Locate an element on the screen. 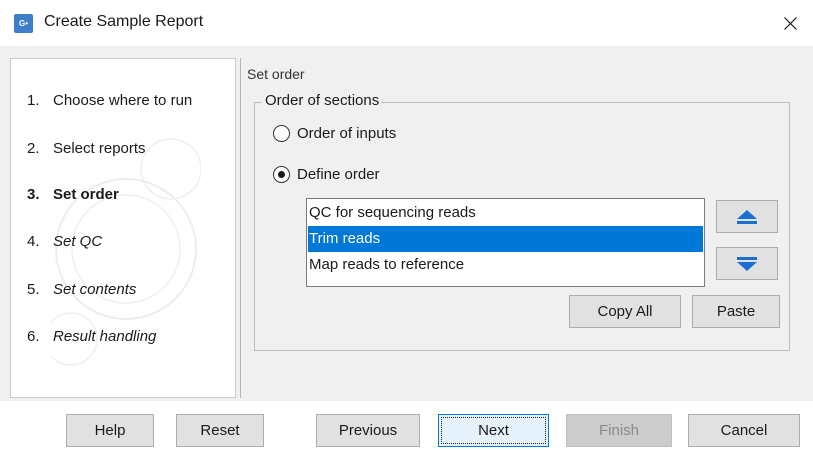 This screenshot has width=813, height=450. radio-button-checked is located at coordinates (281, 174).